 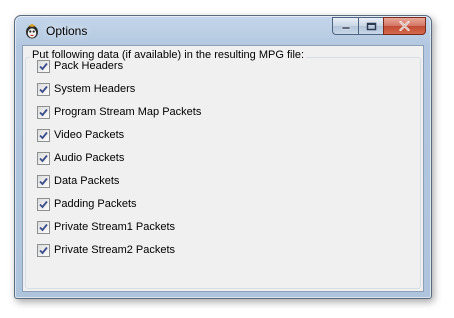 I want to click on option-label: Video Packets, so click(x=89, y=135).